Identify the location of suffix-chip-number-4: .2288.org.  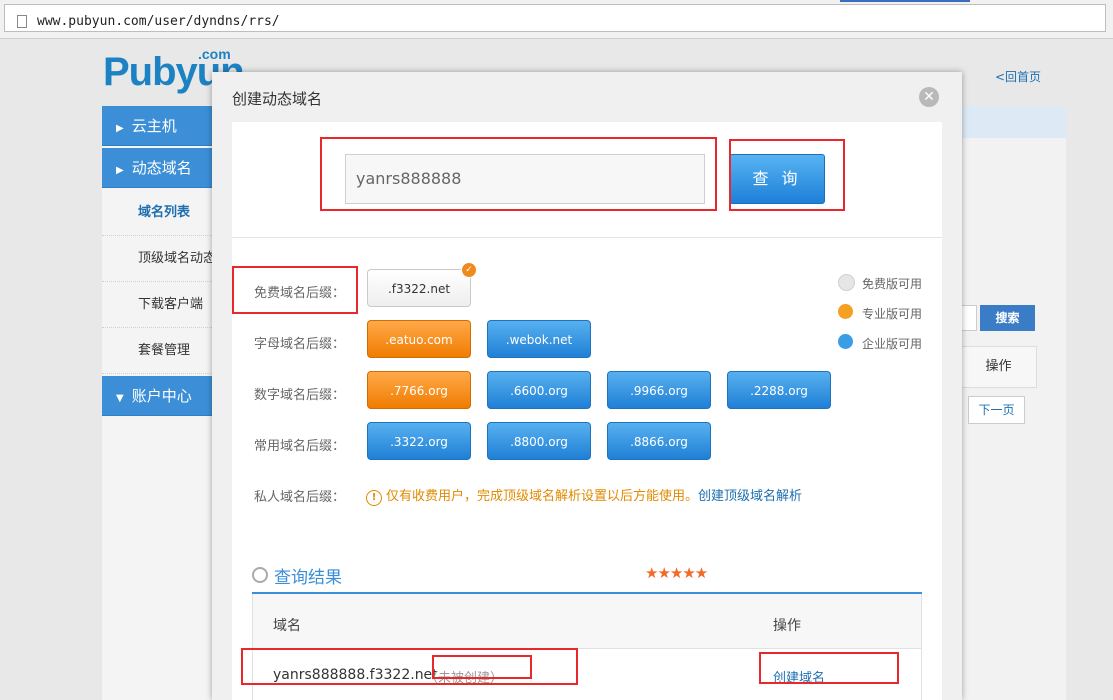
(779, 390).